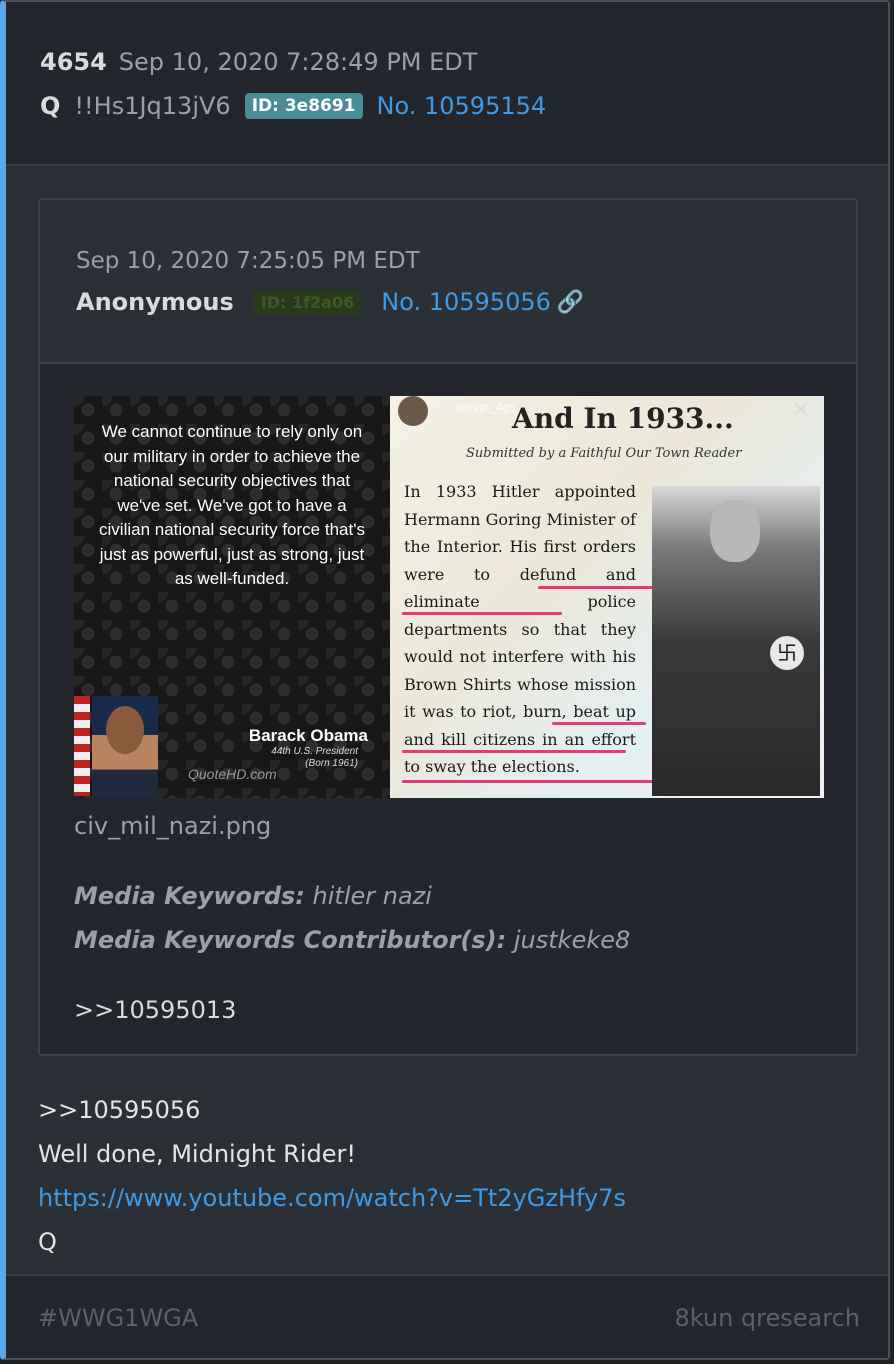 This screenshot has width=894, height=1364. What do you see at coordinates (308, 735) in the screenshot?
I see `image-speaker-name: Barack Obama` at bounding box center [308, 735].